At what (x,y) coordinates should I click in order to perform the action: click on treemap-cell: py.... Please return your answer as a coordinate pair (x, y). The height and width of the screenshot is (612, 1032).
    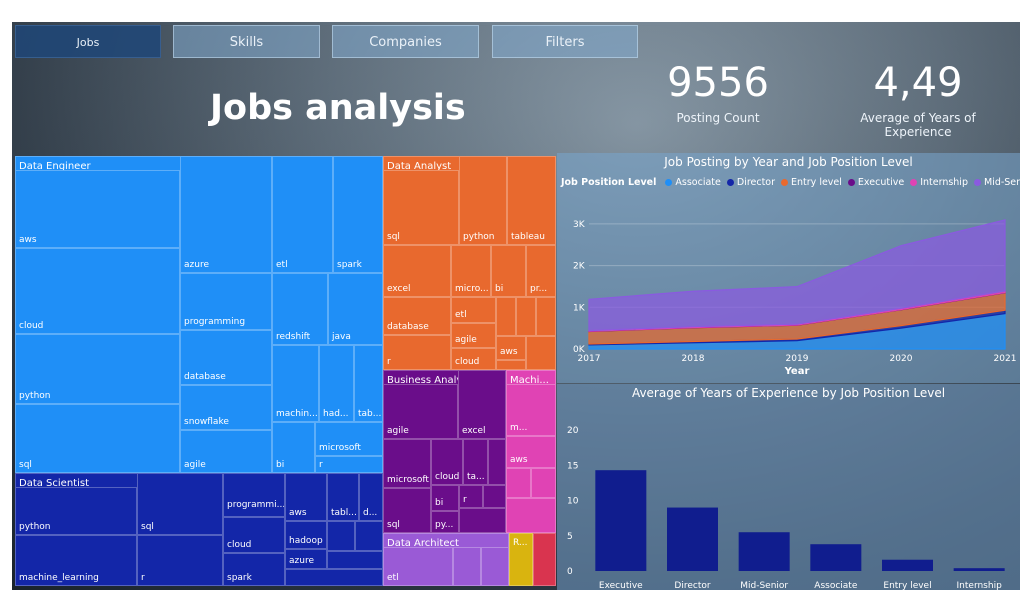
    Looking at the image, I should click on (445, 522).